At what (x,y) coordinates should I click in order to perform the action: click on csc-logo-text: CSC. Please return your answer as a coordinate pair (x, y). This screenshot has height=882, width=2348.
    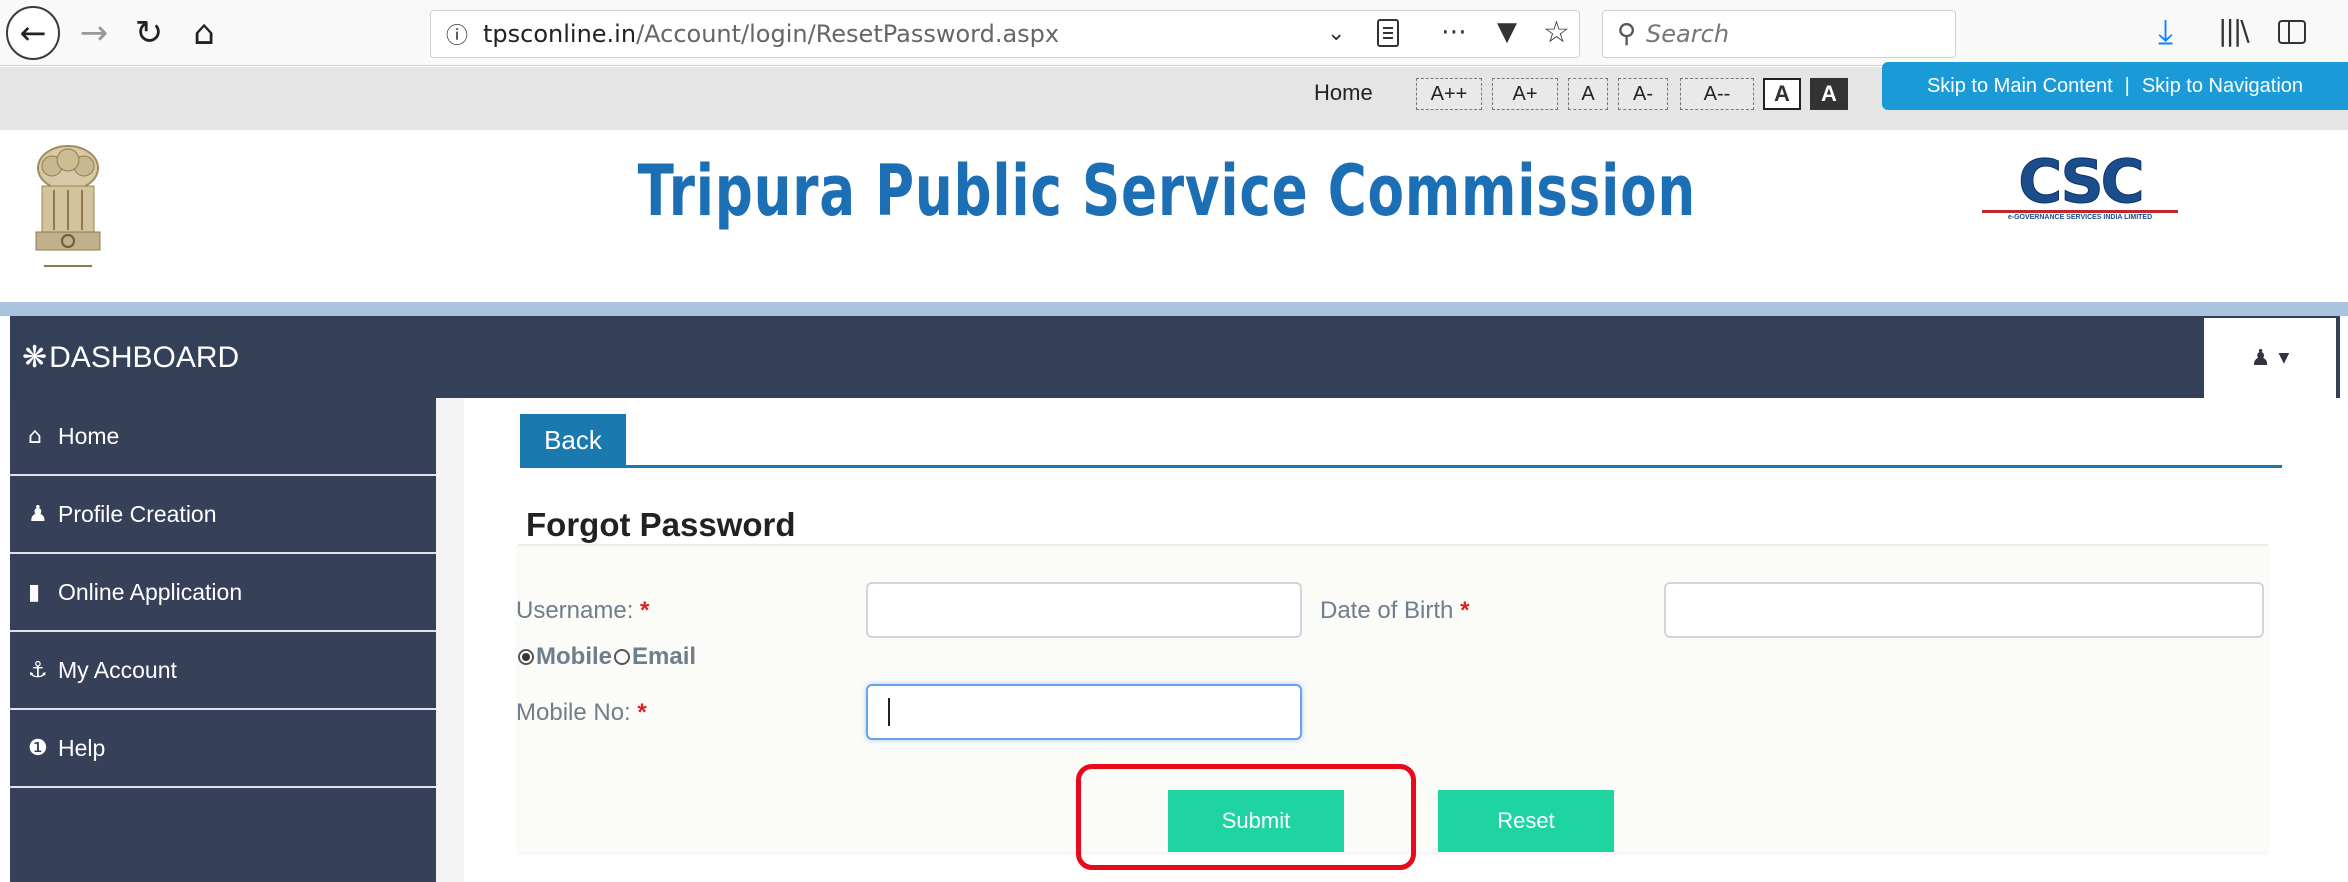
    Looking at the image, I should click on (2081, 182).